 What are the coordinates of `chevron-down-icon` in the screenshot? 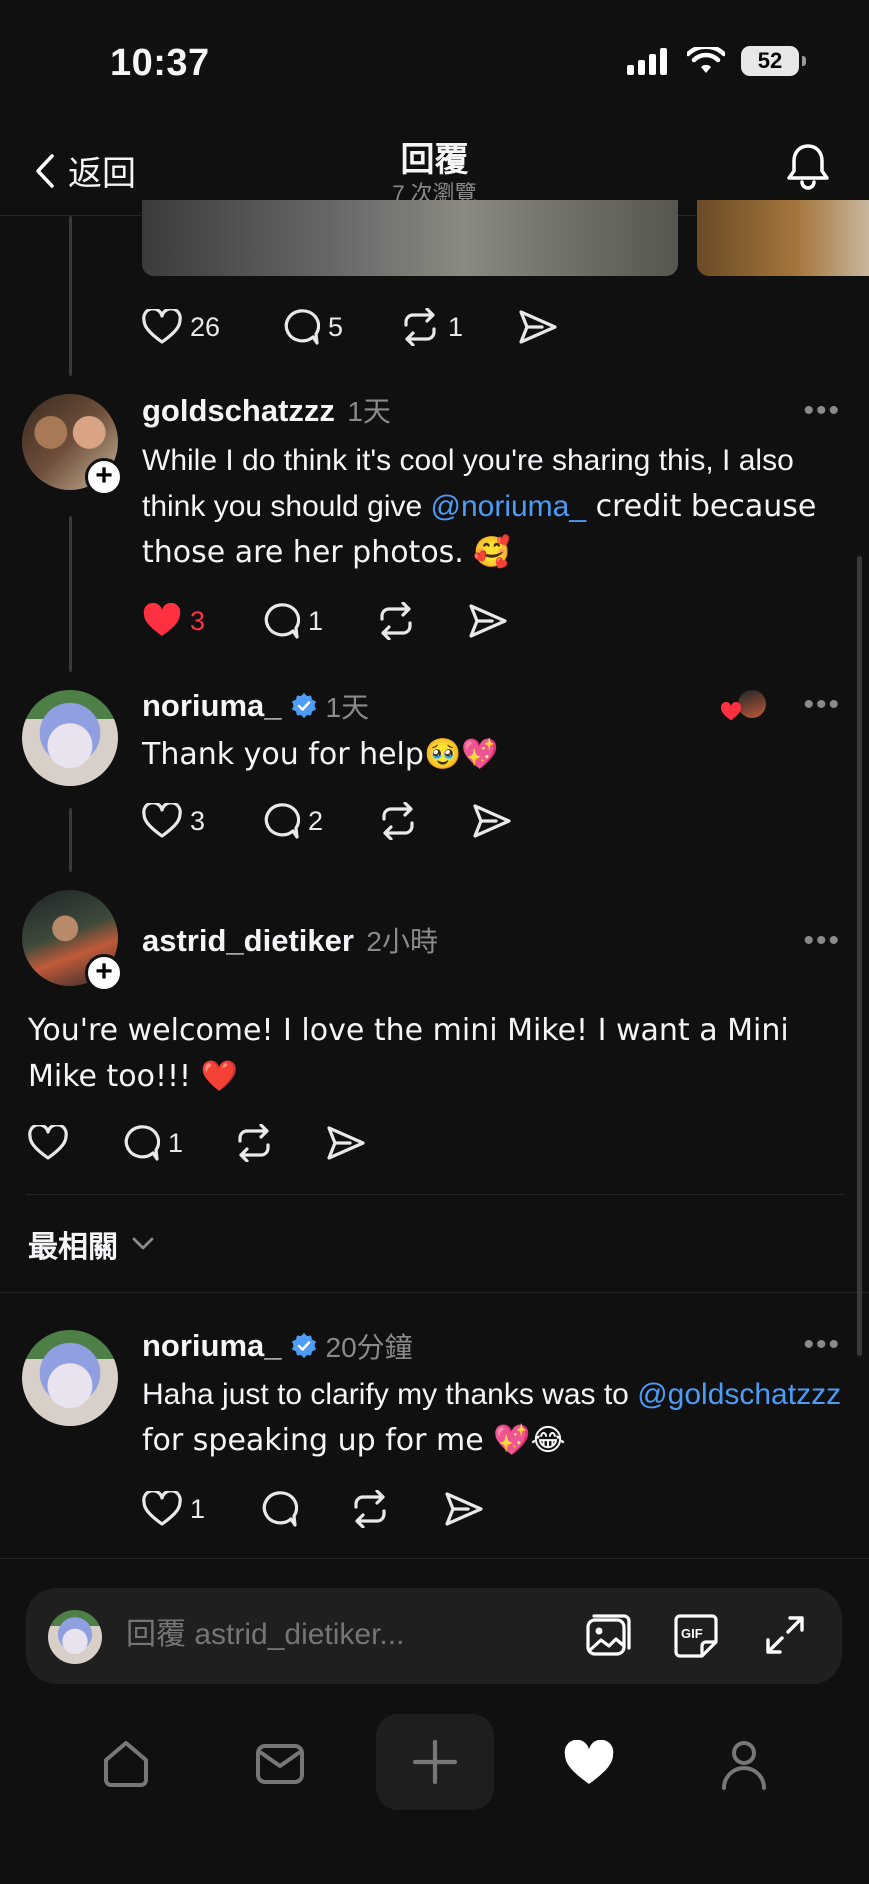 It's located at (143, 1243).